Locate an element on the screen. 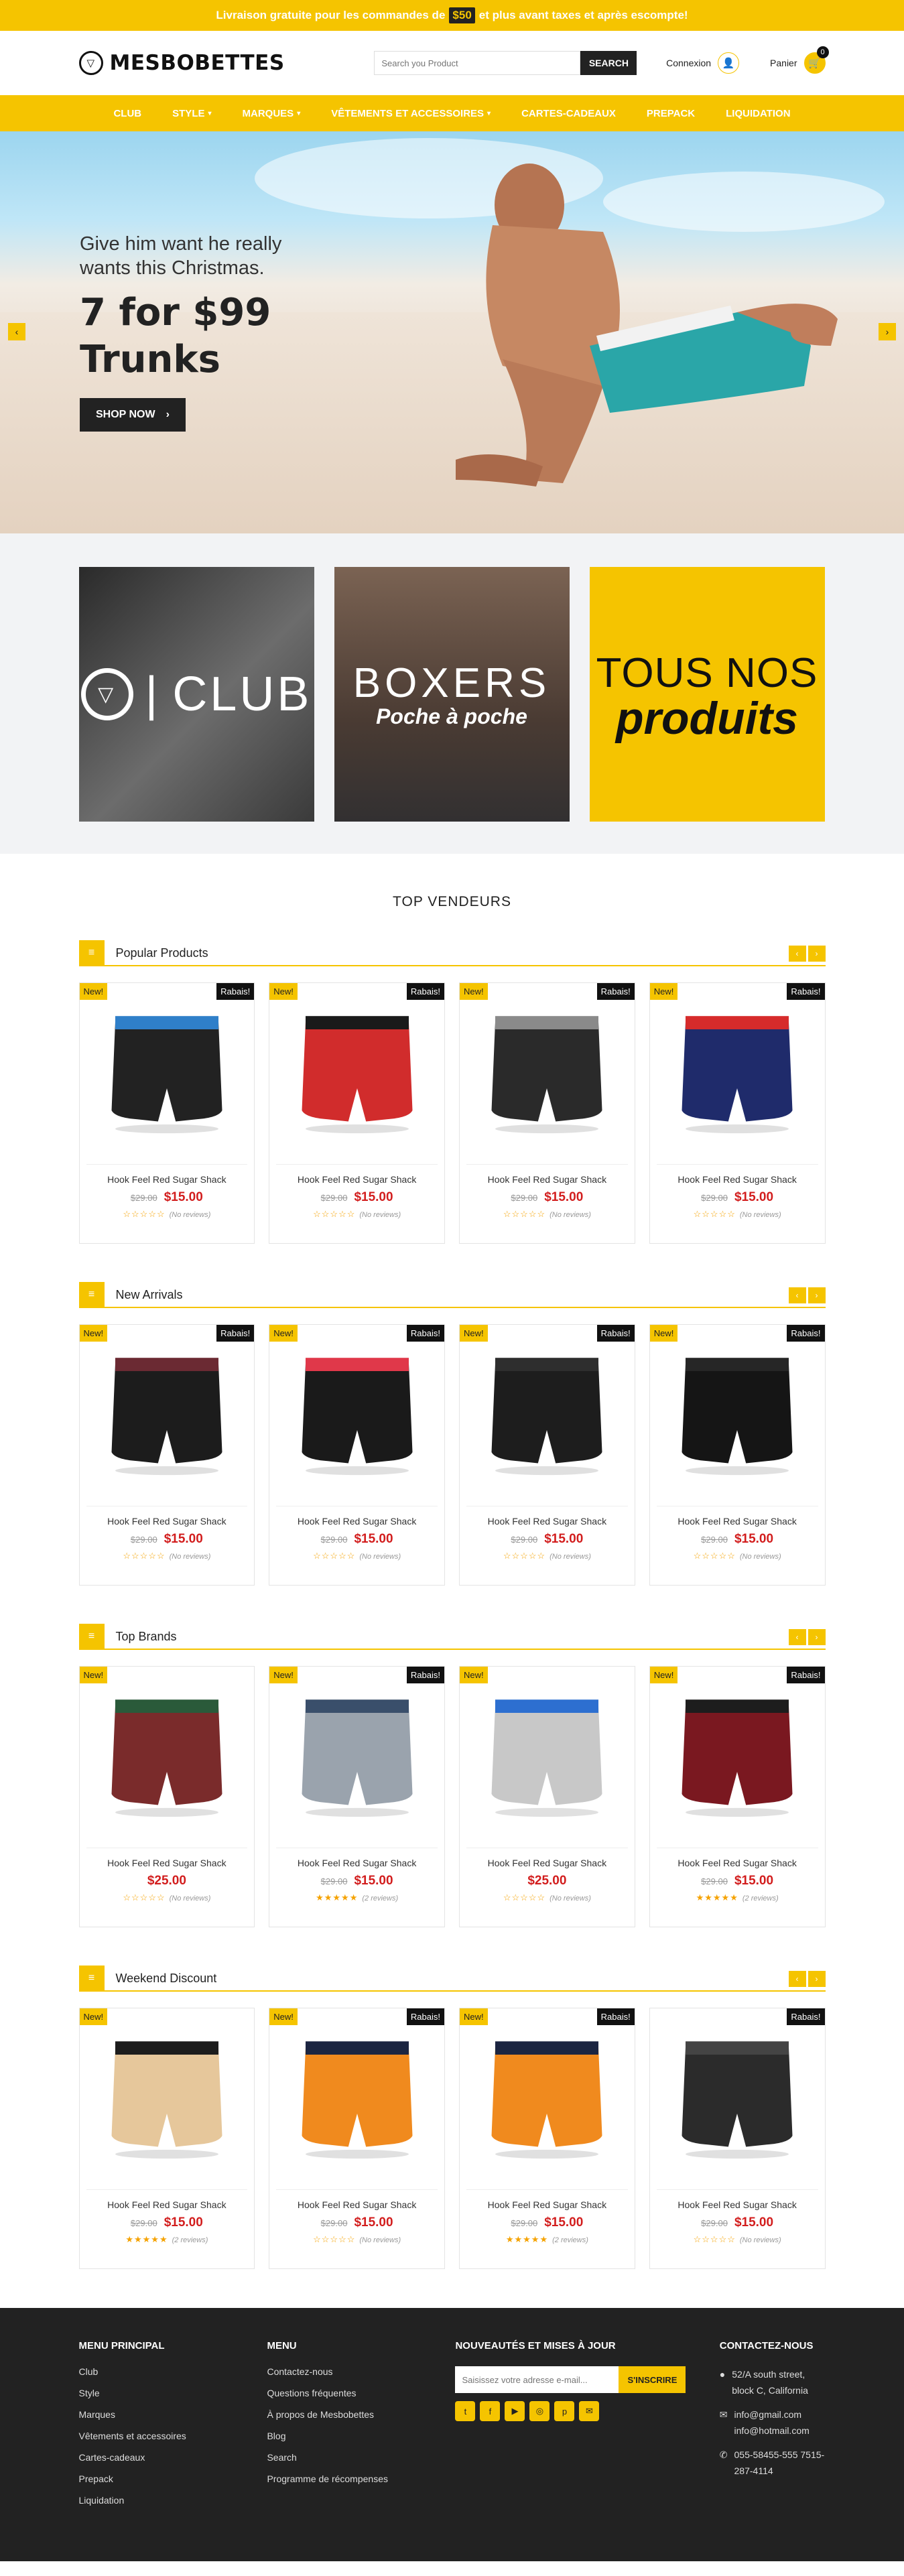 The width and height of the screenshot is (904, 2576). nav-item-prepack: PREPACK is located at coordinates (670, 113).